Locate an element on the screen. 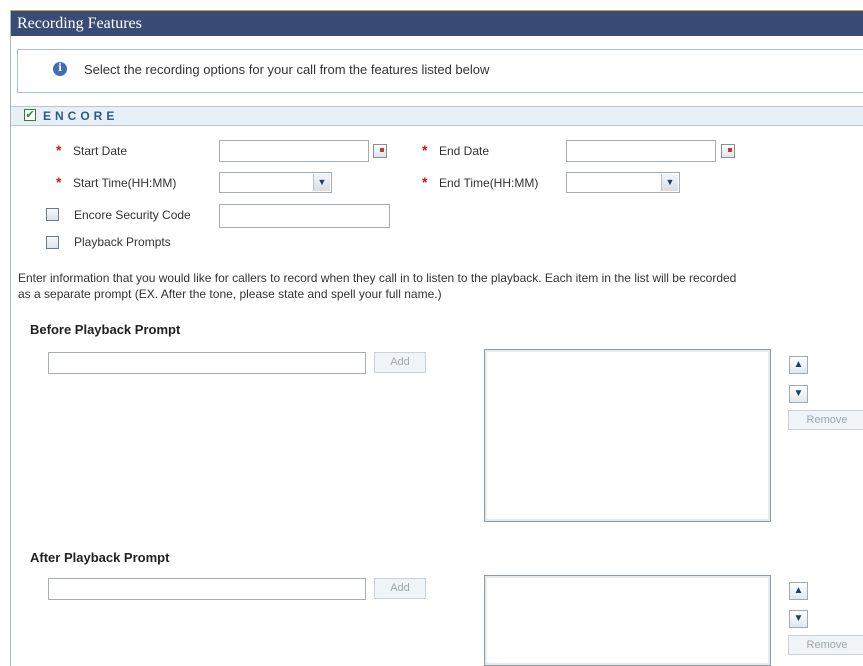  start-date-label: Start Date is located at coordinates (100, 151).